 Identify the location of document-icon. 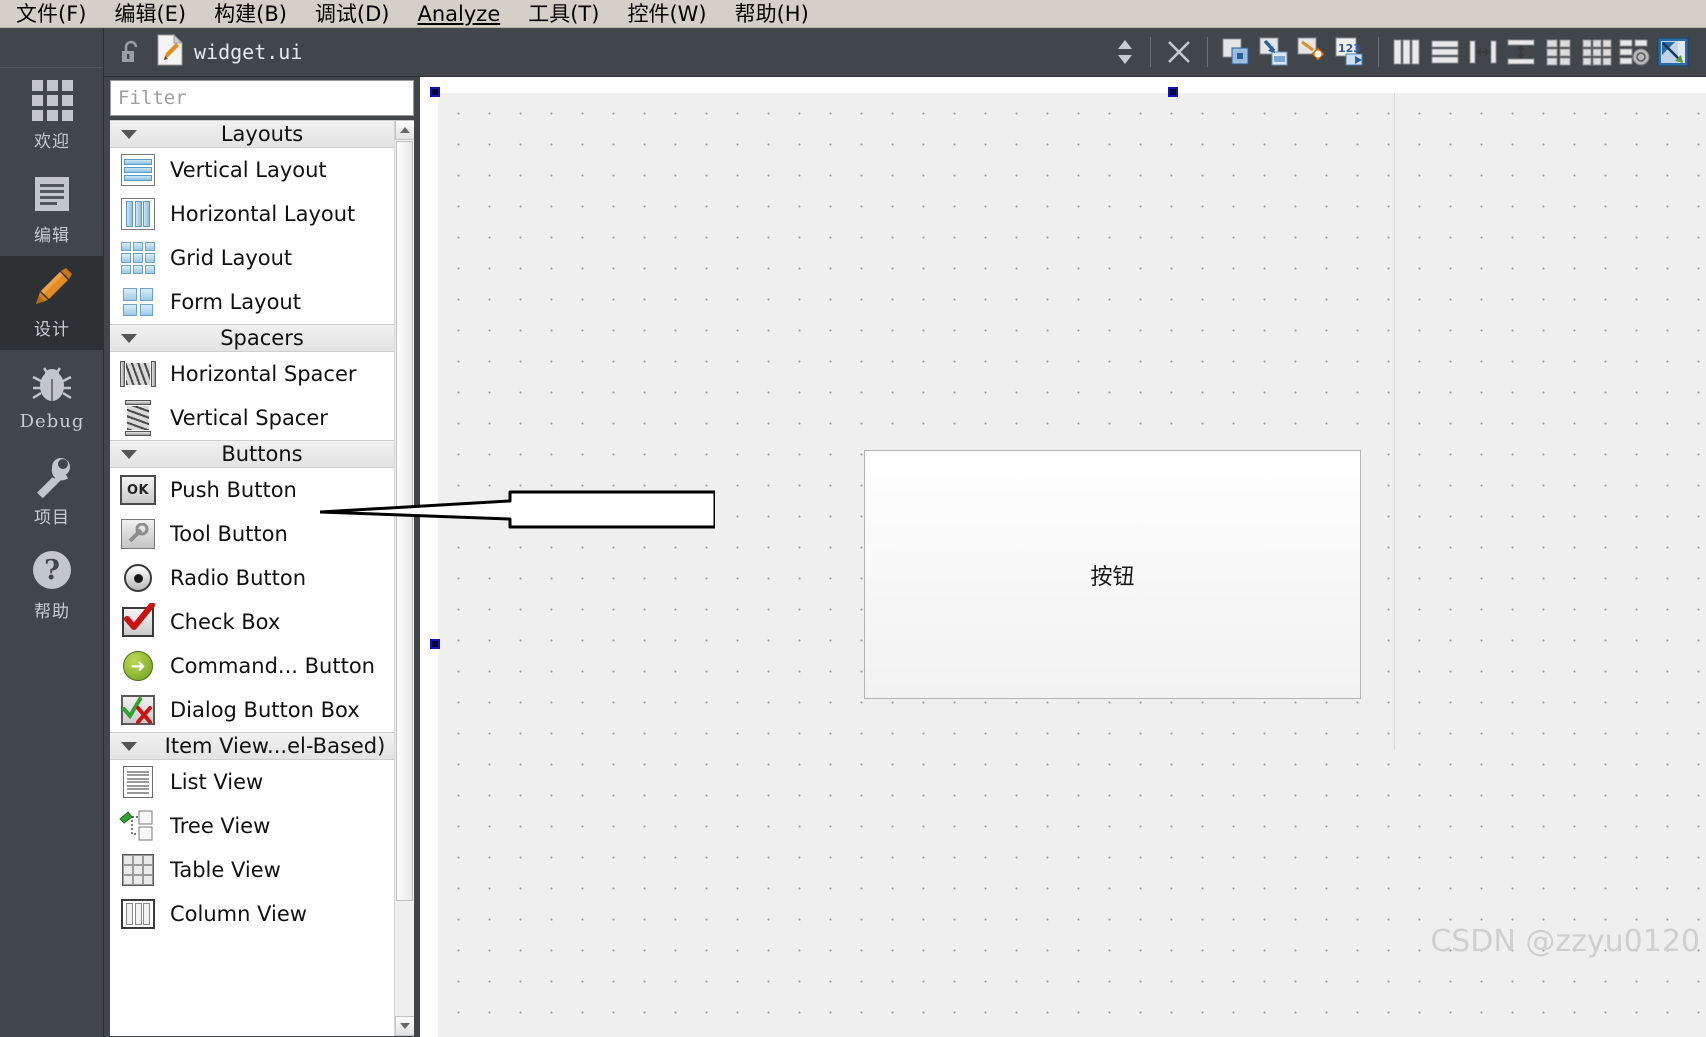
(52, 194).